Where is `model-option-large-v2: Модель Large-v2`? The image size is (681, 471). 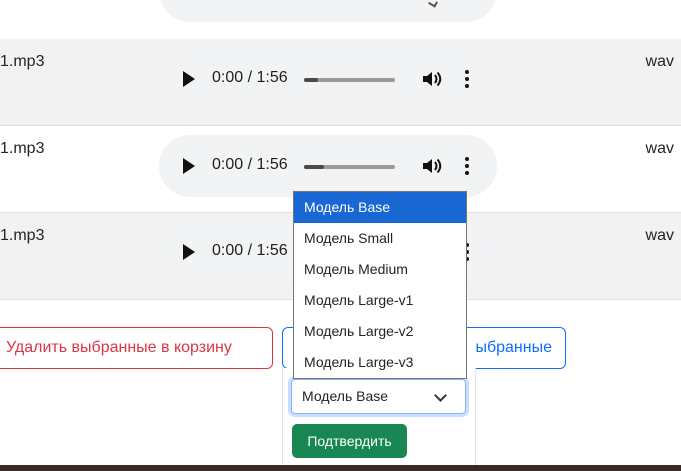 model-option-large-v2: Модель Large-v2 is located at coordinates (380, 331).